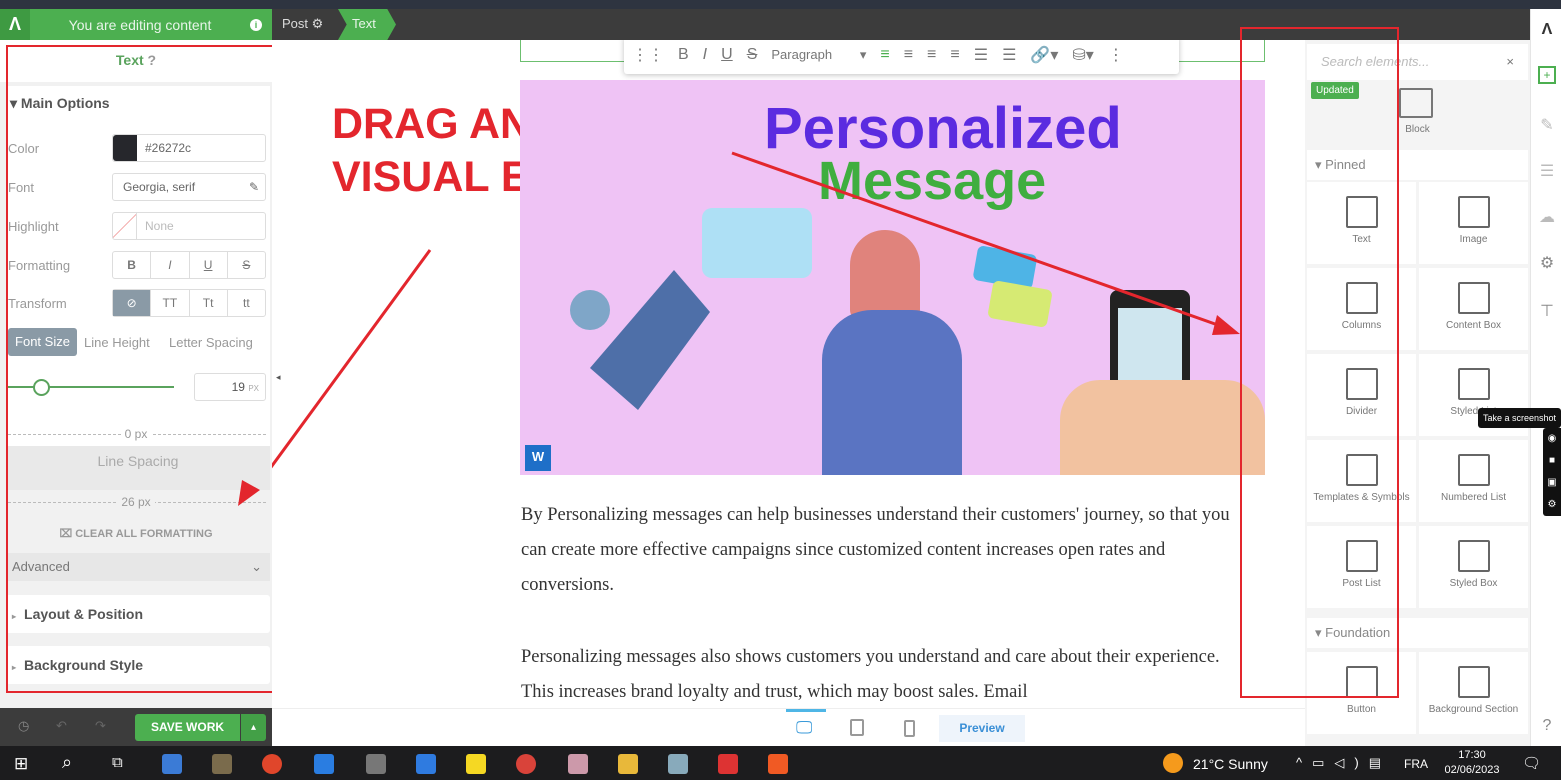 Image resolution: width=1561 pixels, height=780 pixels. What do you see at coordinates (278, 377) in the screenshot?
I see `collapse-panel-icon: ◂` at bounding box center [278, 377].